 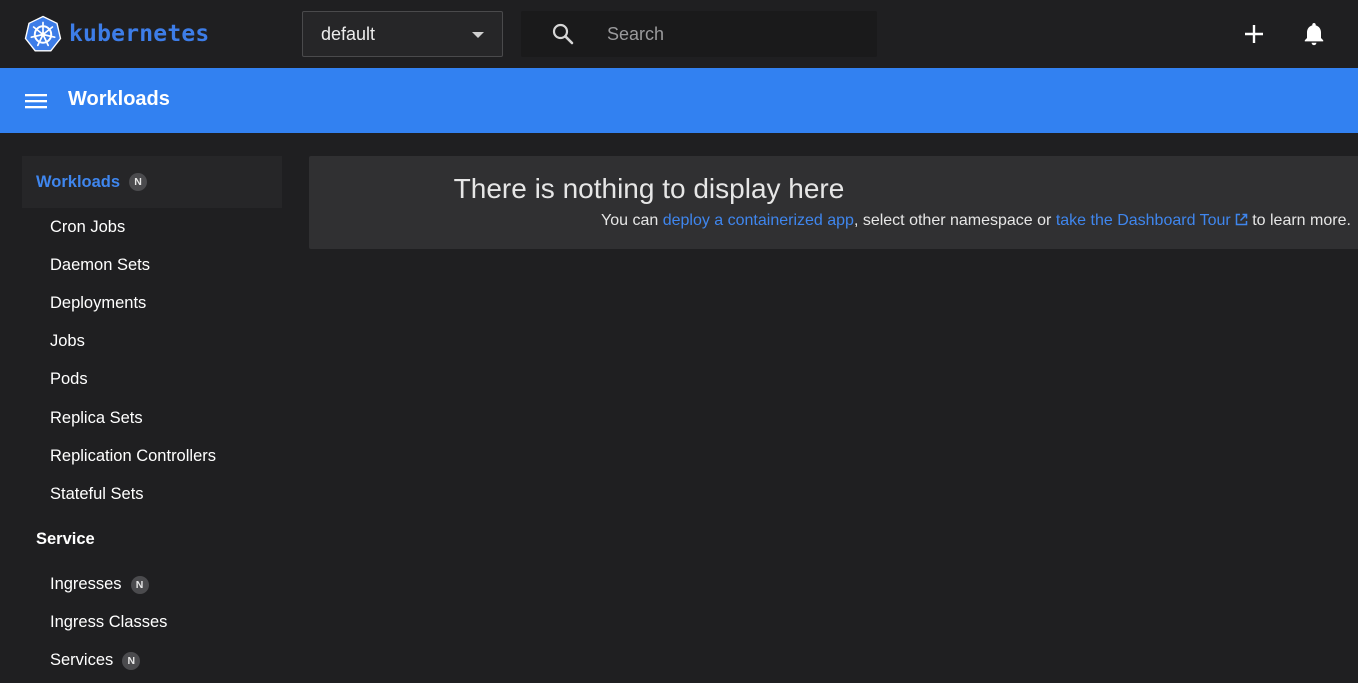 What do you see at coordinates (152, 265) in the screenshot?
I see `sidebar-item-daemon-sets: Daemon Sets` at bounding box center [152, 265].